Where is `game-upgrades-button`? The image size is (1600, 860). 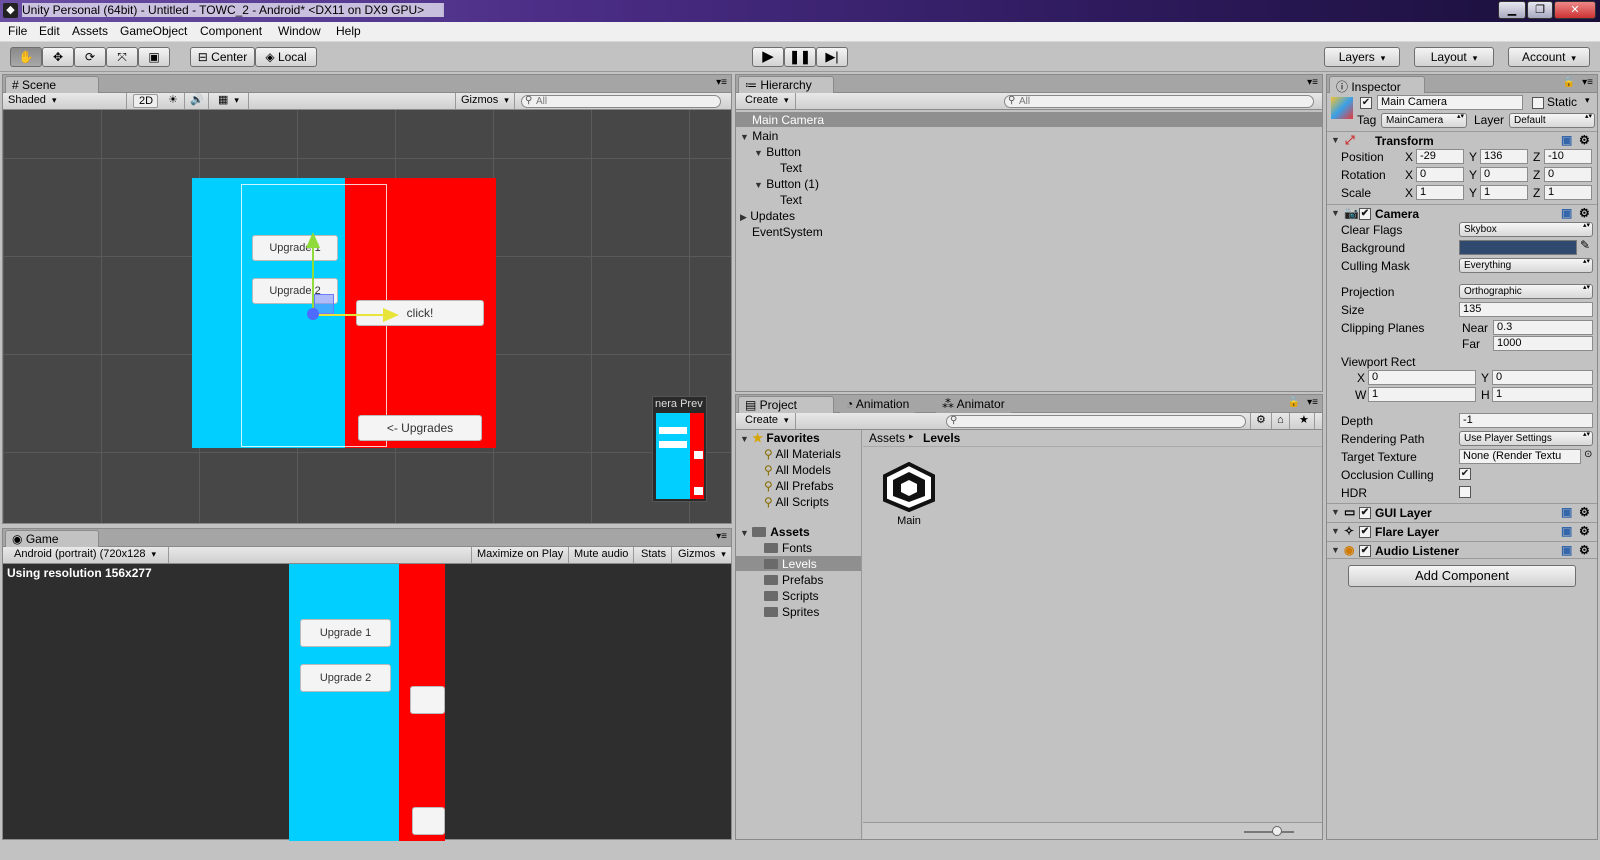
game-upgrades-button is located at coordinates (428, 821).